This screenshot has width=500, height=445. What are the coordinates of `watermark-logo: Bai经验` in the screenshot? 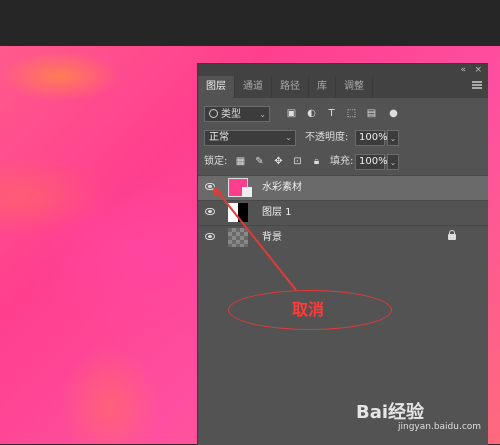 It's located at (390, 412).